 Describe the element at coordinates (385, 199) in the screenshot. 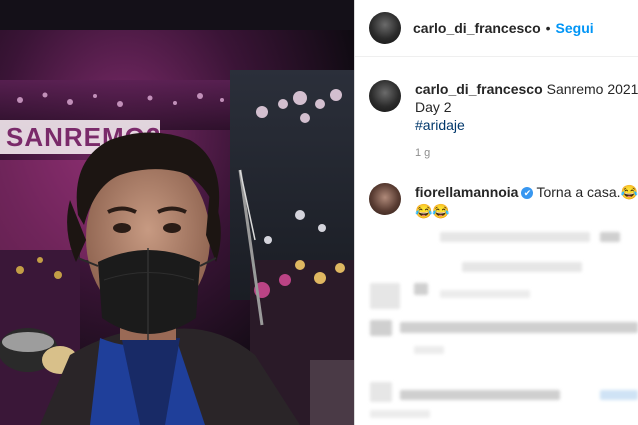

I see `commenter-avatar` at that location.